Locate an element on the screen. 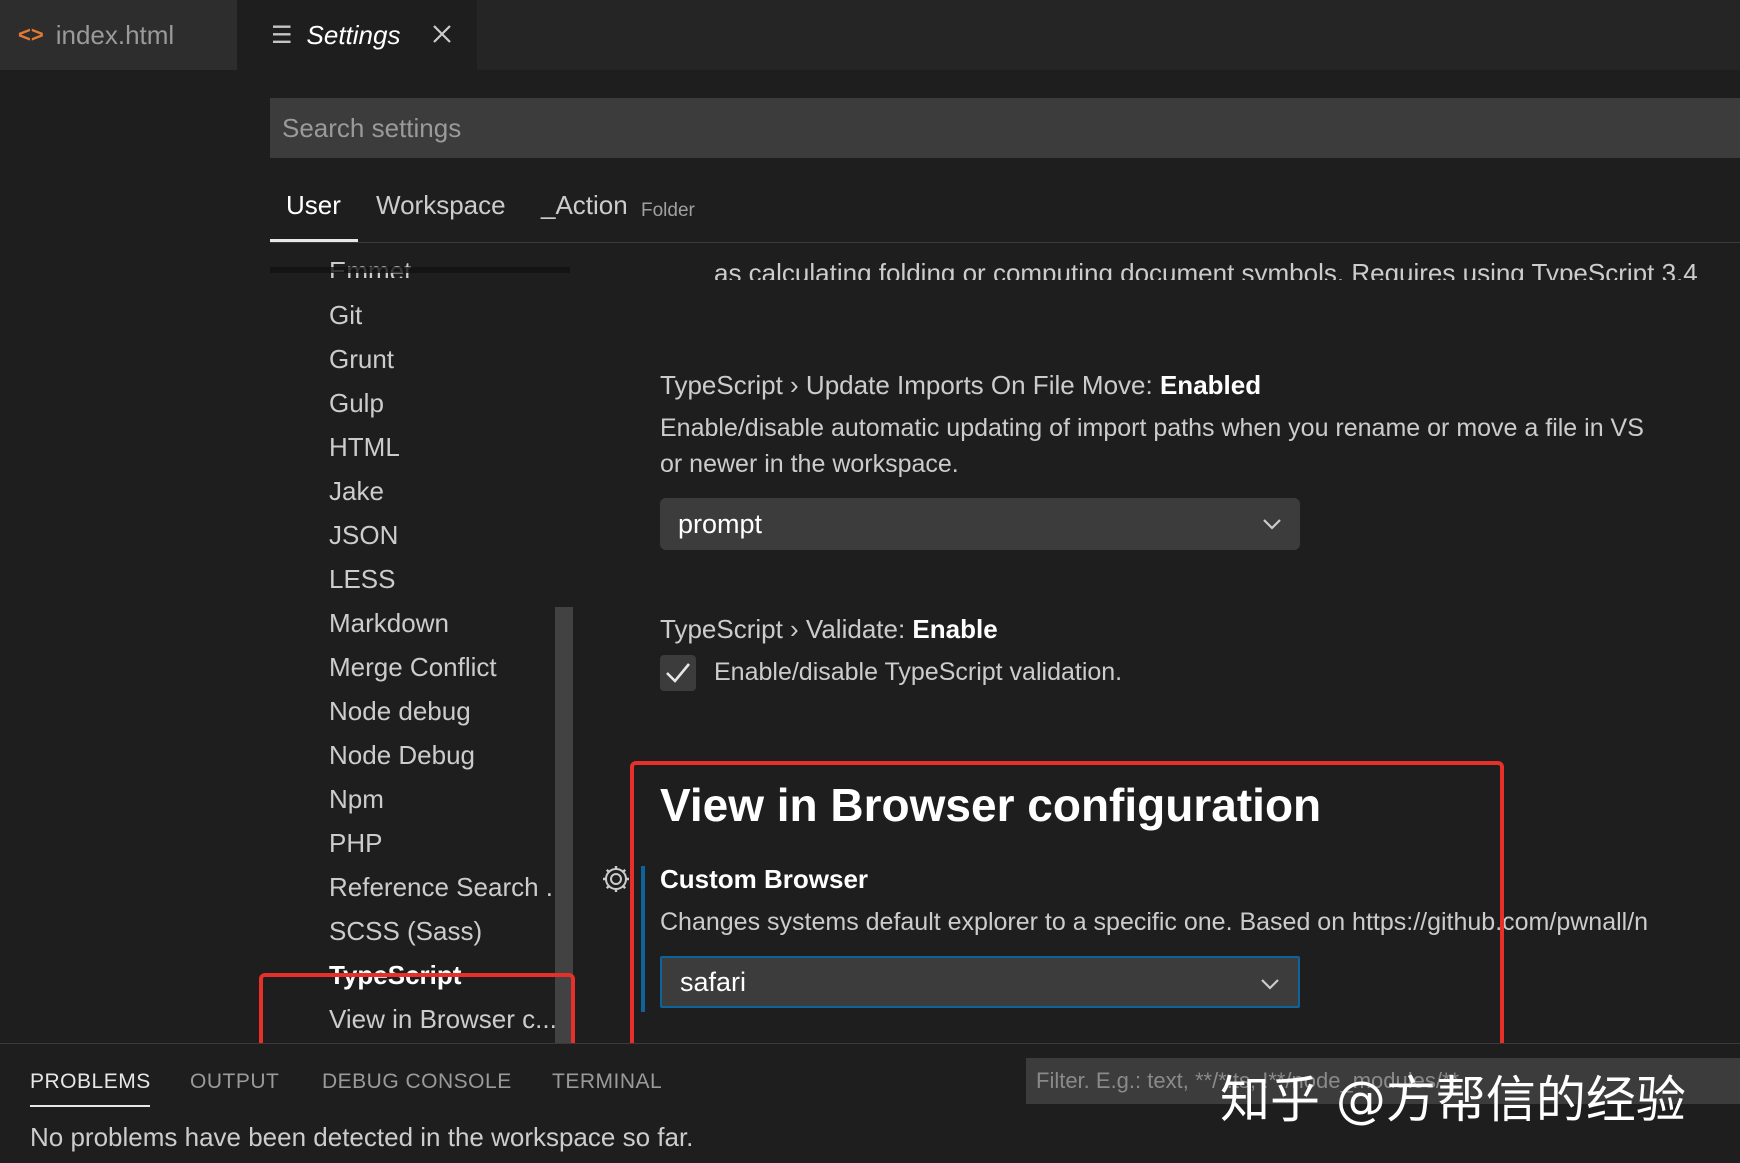 The height and width of the screenshot is (1163, 1740). search-settings-input is located at coordinates (1005, 128).